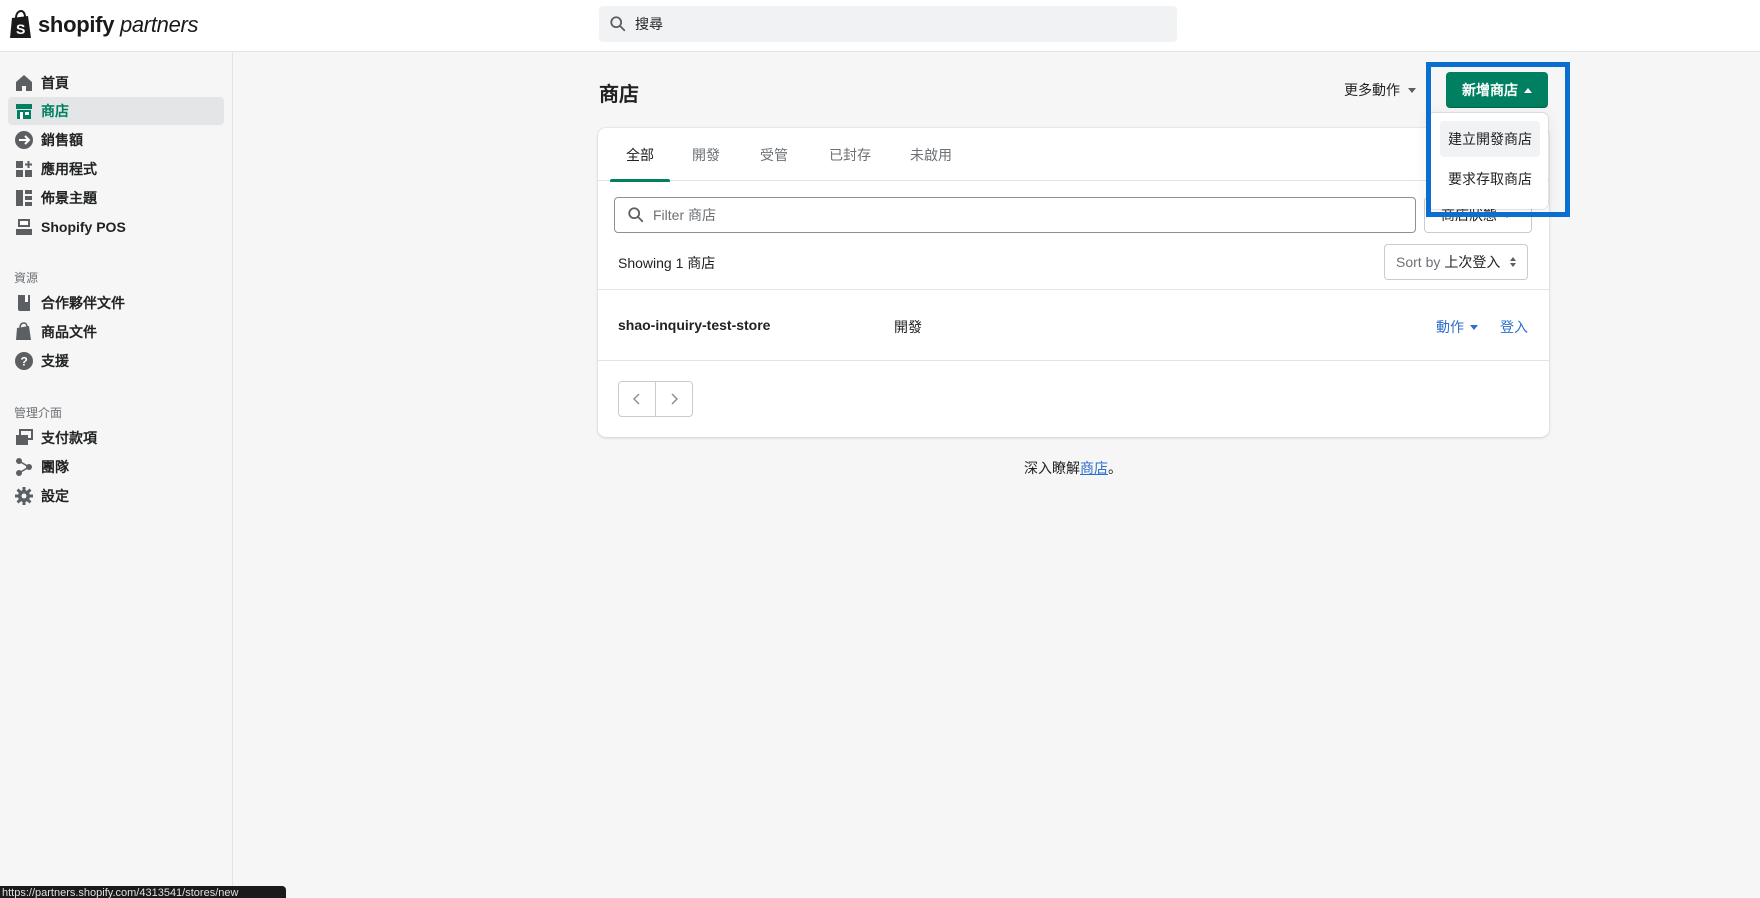 This screenshot has height=898, width=1760. I want to click on filter-field, so click(1015, 215).